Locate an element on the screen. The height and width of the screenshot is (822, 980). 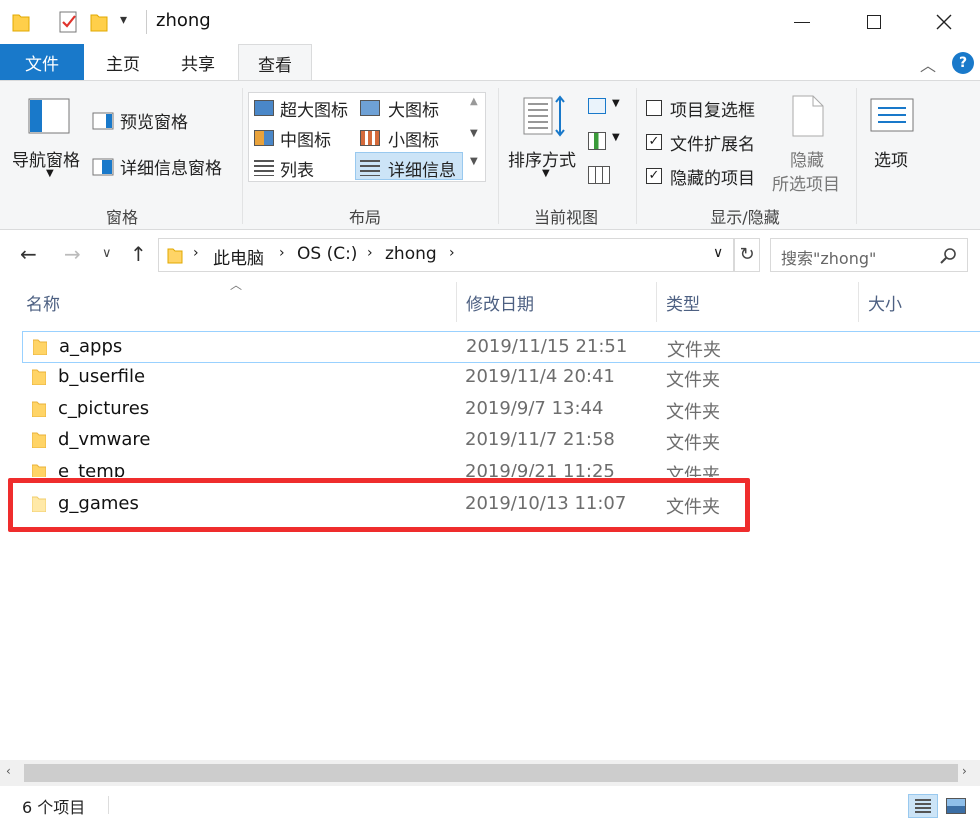
breadcrumb-drive: OS (C:) is located at coordinates (327, 254).